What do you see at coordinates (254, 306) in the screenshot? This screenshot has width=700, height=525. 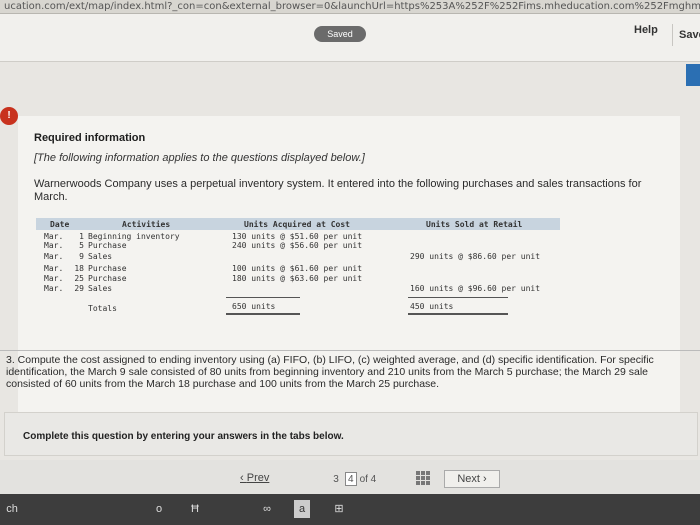 I see `totals-acquired: 650 units` at bounding box center [254, 306].